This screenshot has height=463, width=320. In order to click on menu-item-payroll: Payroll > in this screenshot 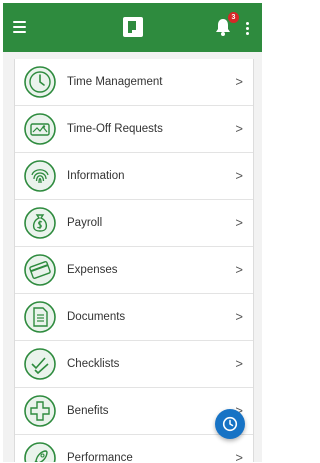, I will do `click(134, 223)`.